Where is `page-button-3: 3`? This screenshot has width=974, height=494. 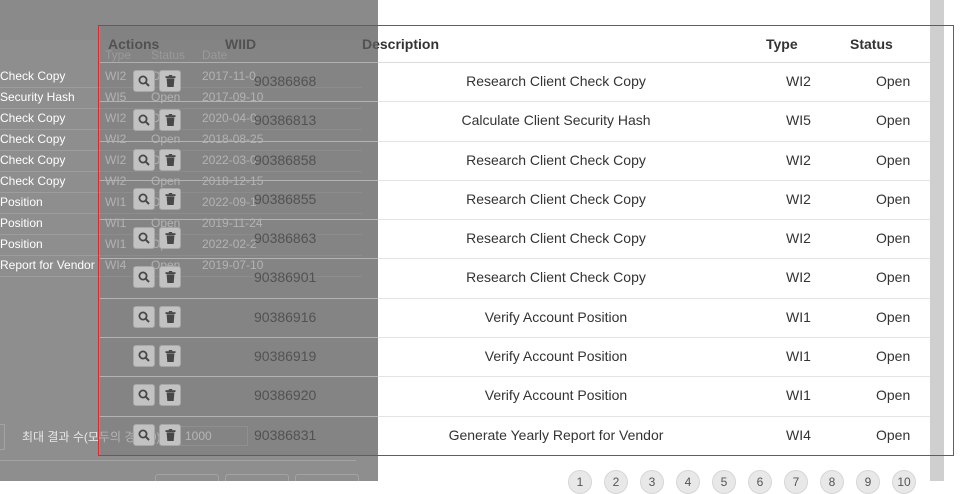
page-button-3: 3 is located at coordinates (652, 482).